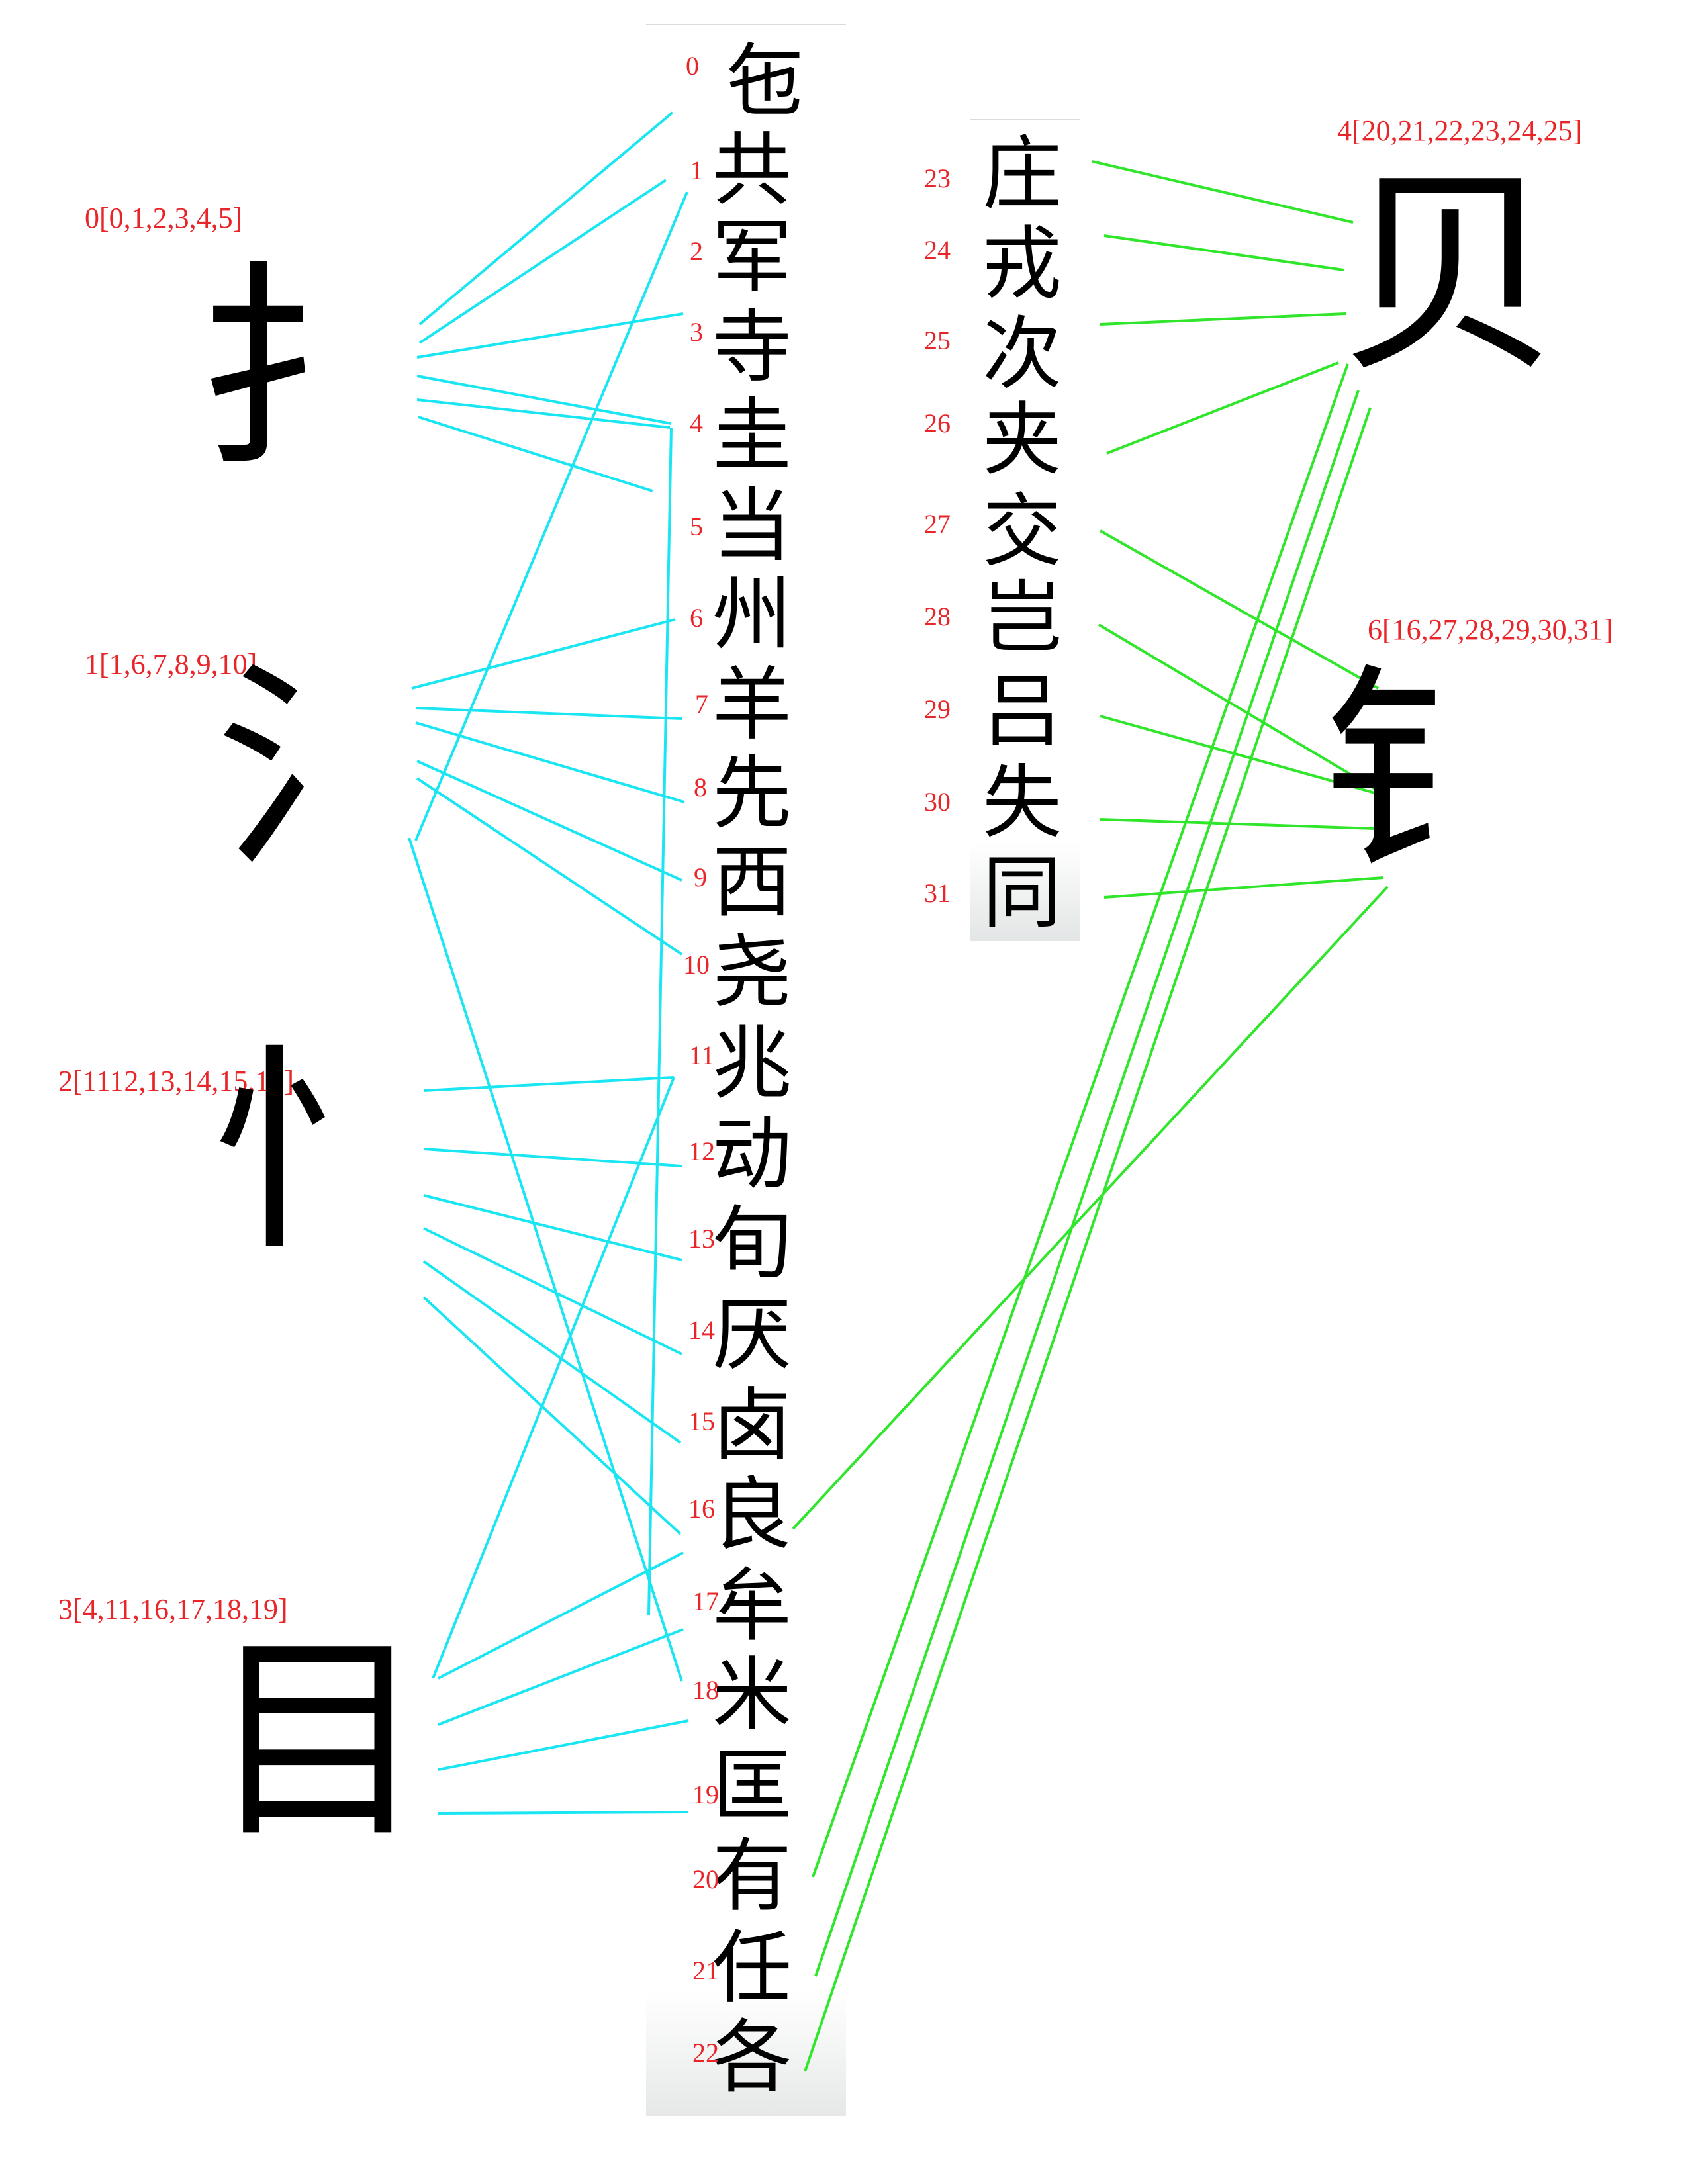  Describe the element at coordinates (937, 178) in the screenshot. I see `character-index-23: 23` at that location.